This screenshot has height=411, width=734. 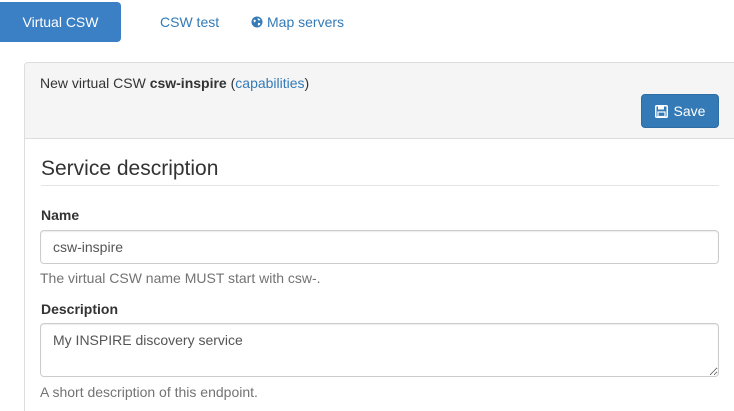 I want to click on tab-map-servers: Map servers, so click(x=297, y=22).